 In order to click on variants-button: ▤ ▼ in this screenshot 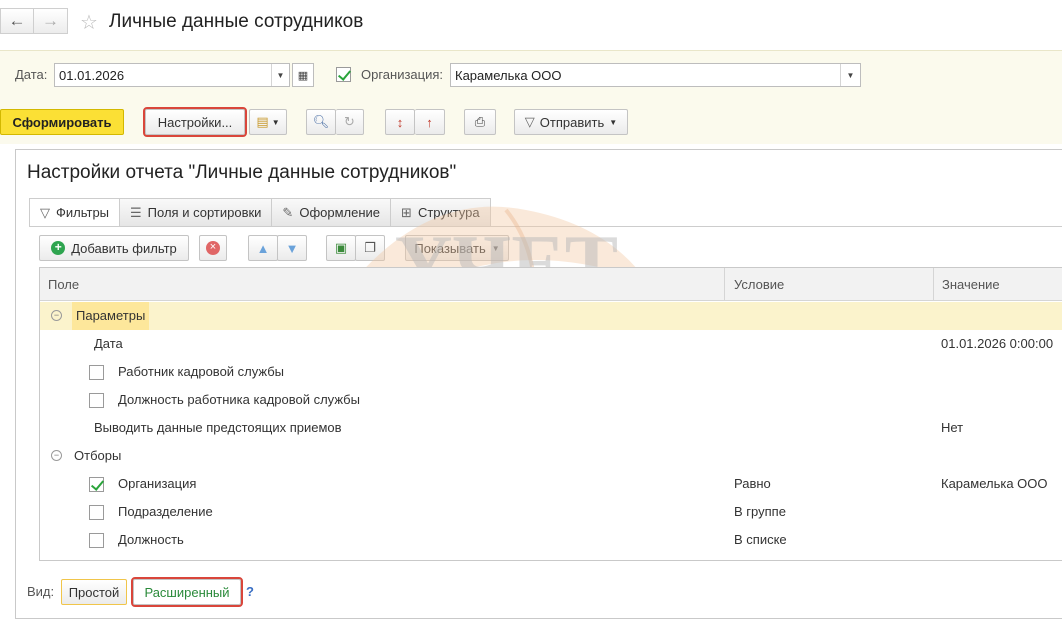, I will do `click(268, 122)`.